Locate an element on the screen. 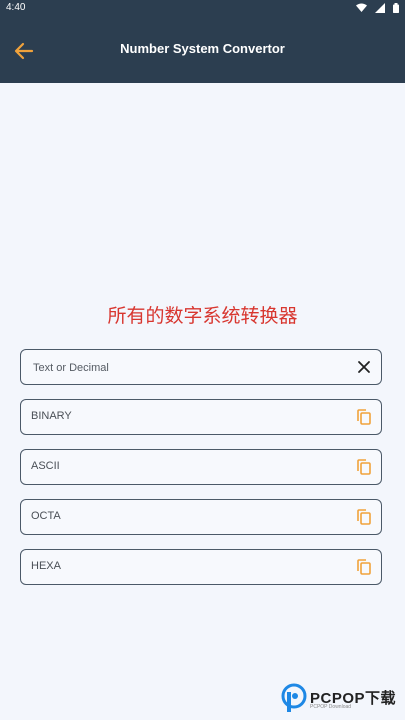 The image size is (405, 720). converter-heading: 所有的数字系统转换器 is located at coordinates (202, 316).